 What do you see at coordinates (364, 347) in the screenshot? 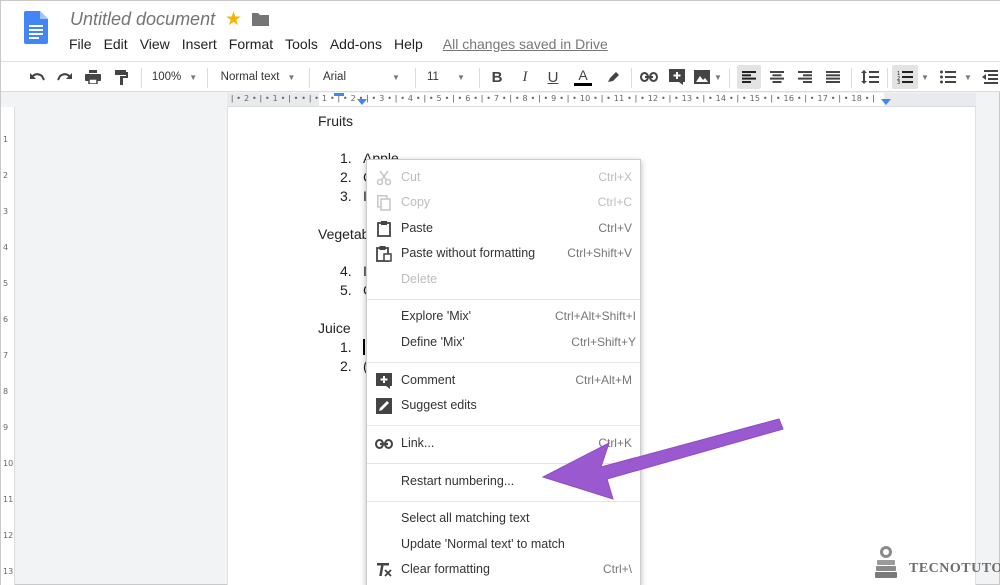
I see `text-cursor` at bounding box center [364, 347].